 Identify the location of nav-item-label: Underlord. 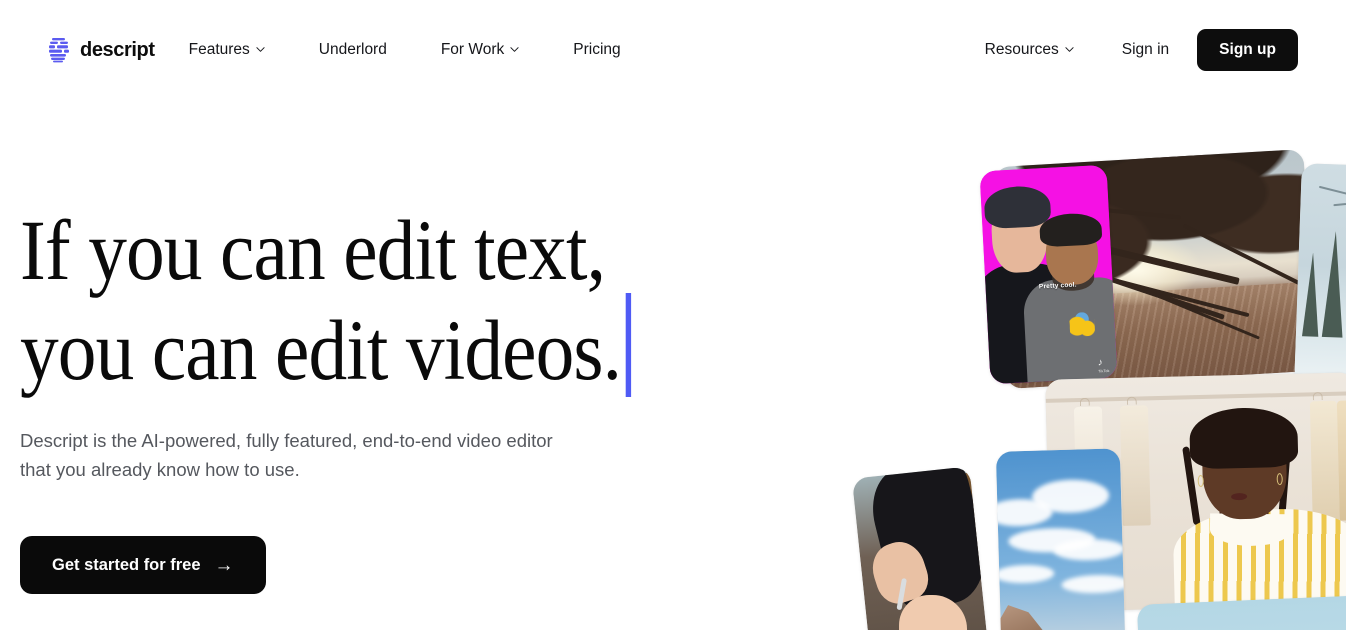
(352, 50).